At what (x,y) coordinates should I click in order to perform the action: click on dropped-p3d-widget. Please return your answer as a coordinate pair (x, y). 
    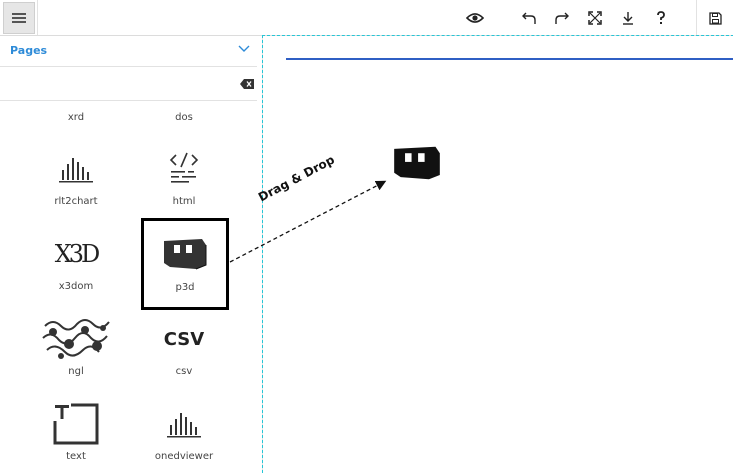
    Looking at the image, I should click on (417, 163).